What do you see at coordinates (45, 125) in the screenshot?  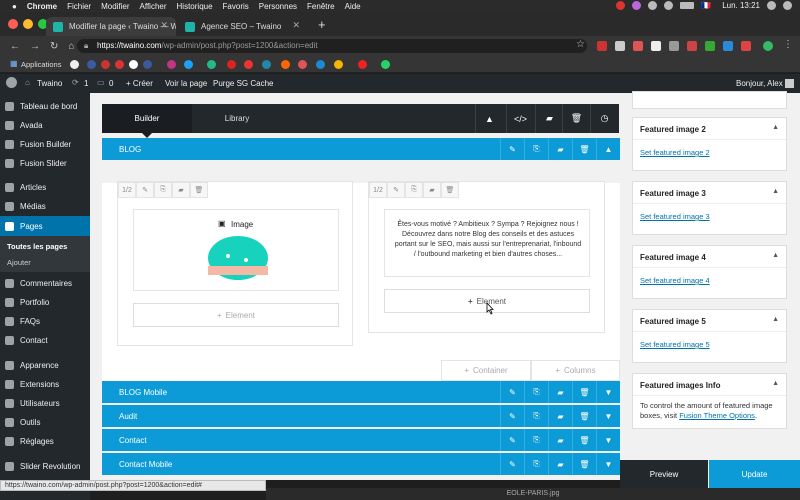 I see `sidebar-item-avada: Avada` at bounding box center [45, 125].